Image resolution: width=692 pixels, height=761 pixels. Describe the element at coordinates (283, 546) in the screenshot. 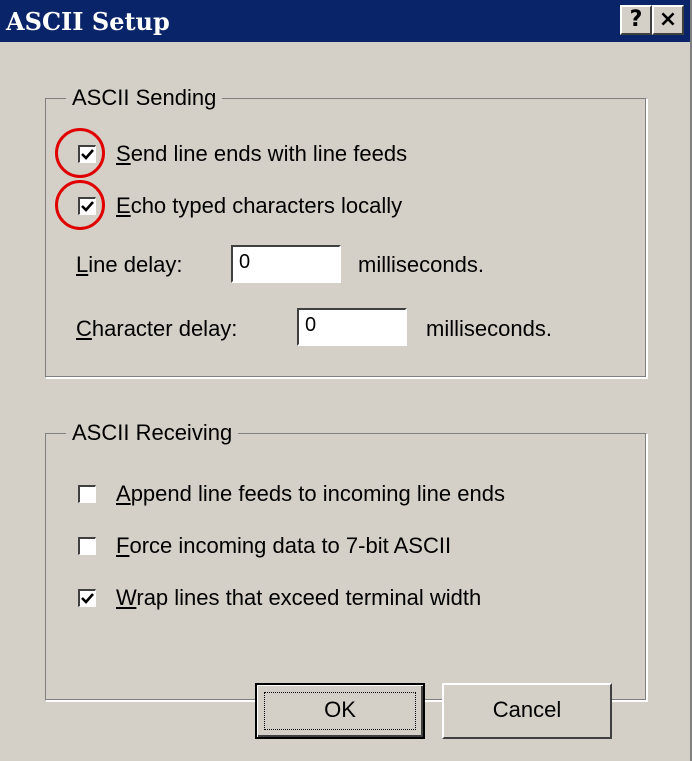

I see `force-7bit-label: Force incoming data to 7-bit ASCII` at that location.